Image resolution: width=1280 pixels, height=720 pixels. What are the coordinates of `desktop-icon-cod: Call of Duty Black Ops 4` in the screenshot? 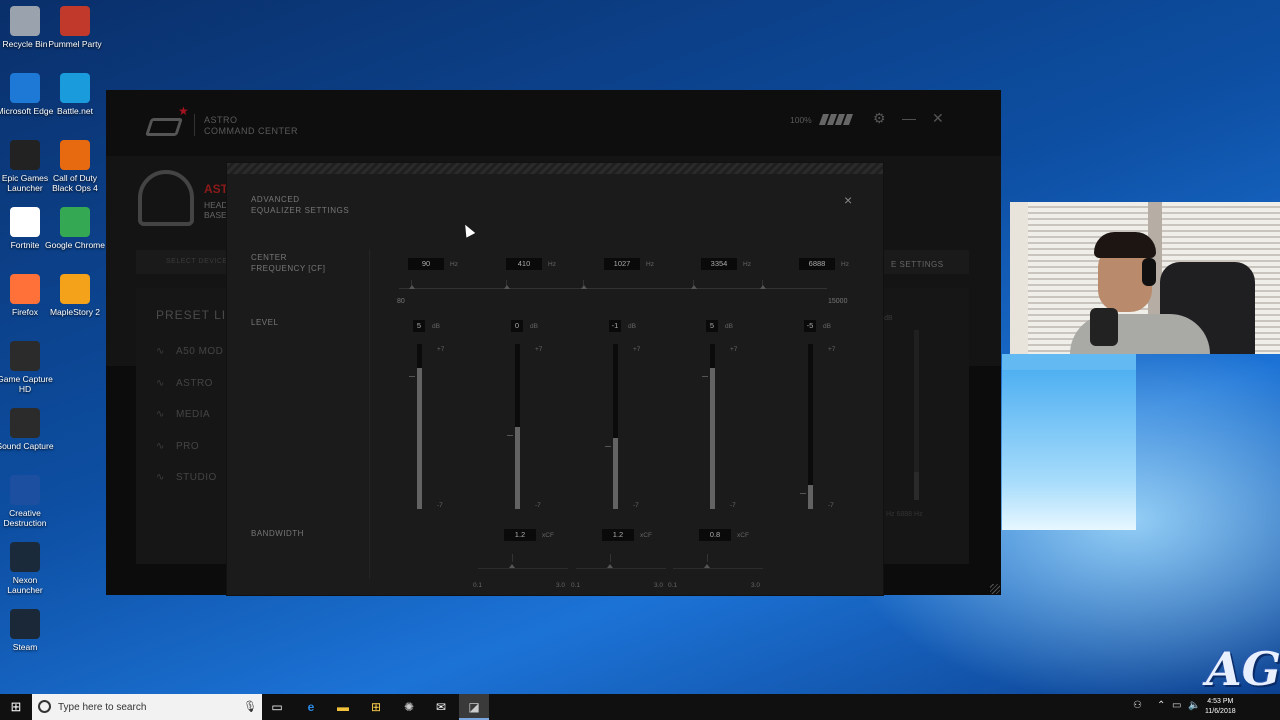 It's located at (75, 166).